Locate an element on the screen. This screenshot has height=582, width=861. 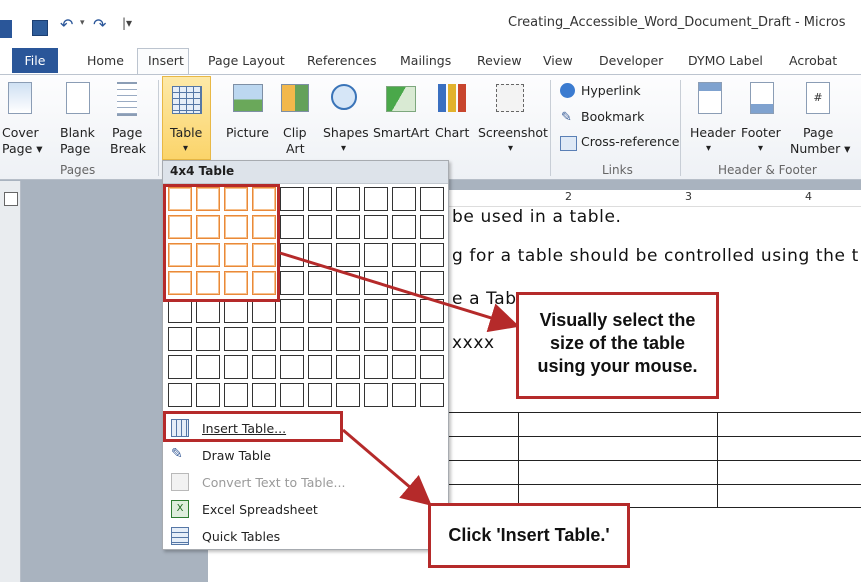
tab-dymo-label: DYMO Label is located at coordinates (725, 60).